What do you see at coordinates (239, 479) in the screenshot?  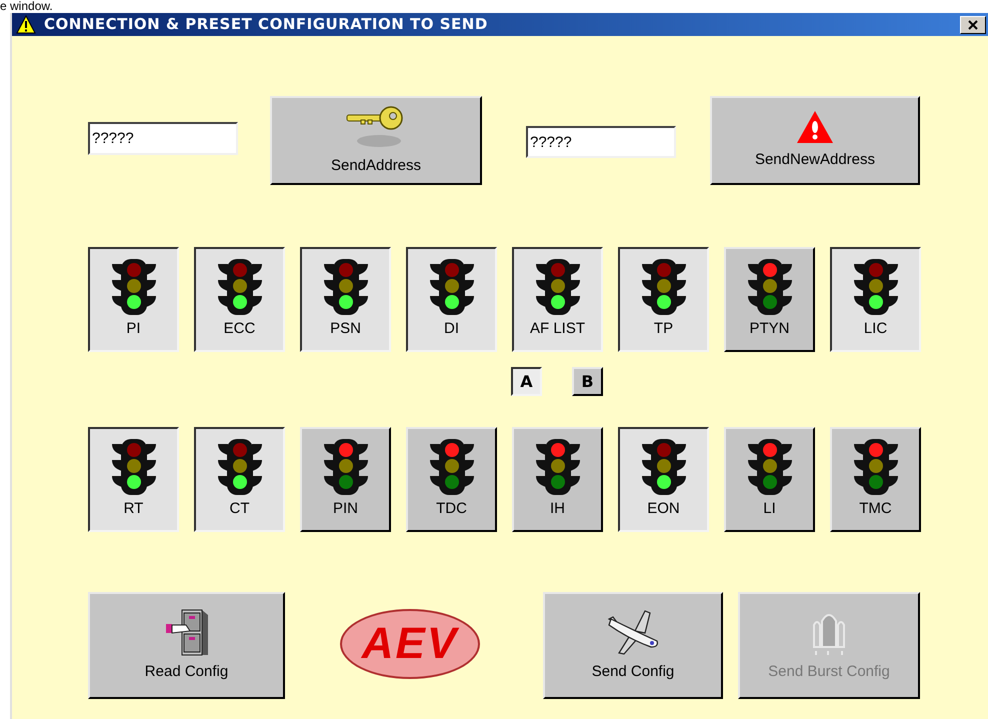 I see `signal-toggle-button: CT` at bounding box center [239, 479].